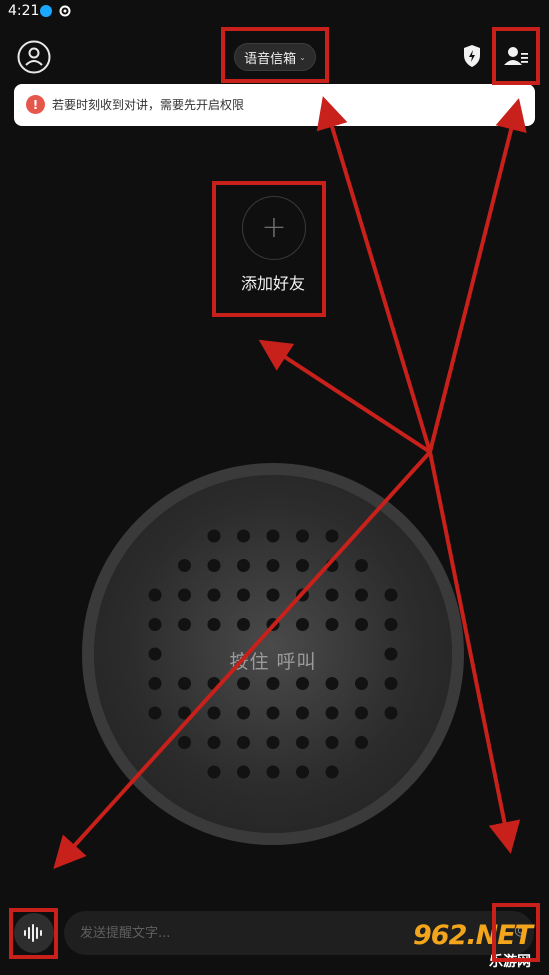 This screenshot has width=549, height=975. I want to click on bluetooth-icon, so click(46, 11).